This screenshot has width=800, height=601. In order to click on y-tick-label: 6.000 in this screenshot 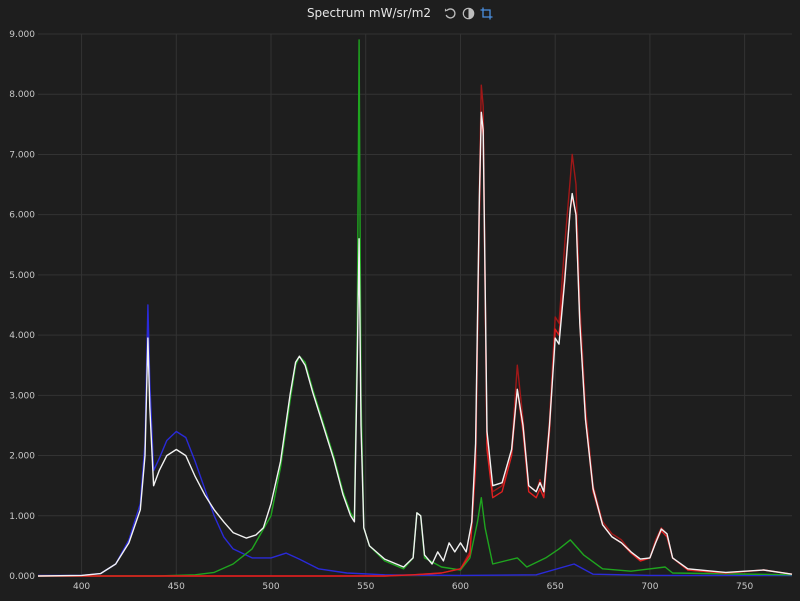, I will do `click(22, 216)`.